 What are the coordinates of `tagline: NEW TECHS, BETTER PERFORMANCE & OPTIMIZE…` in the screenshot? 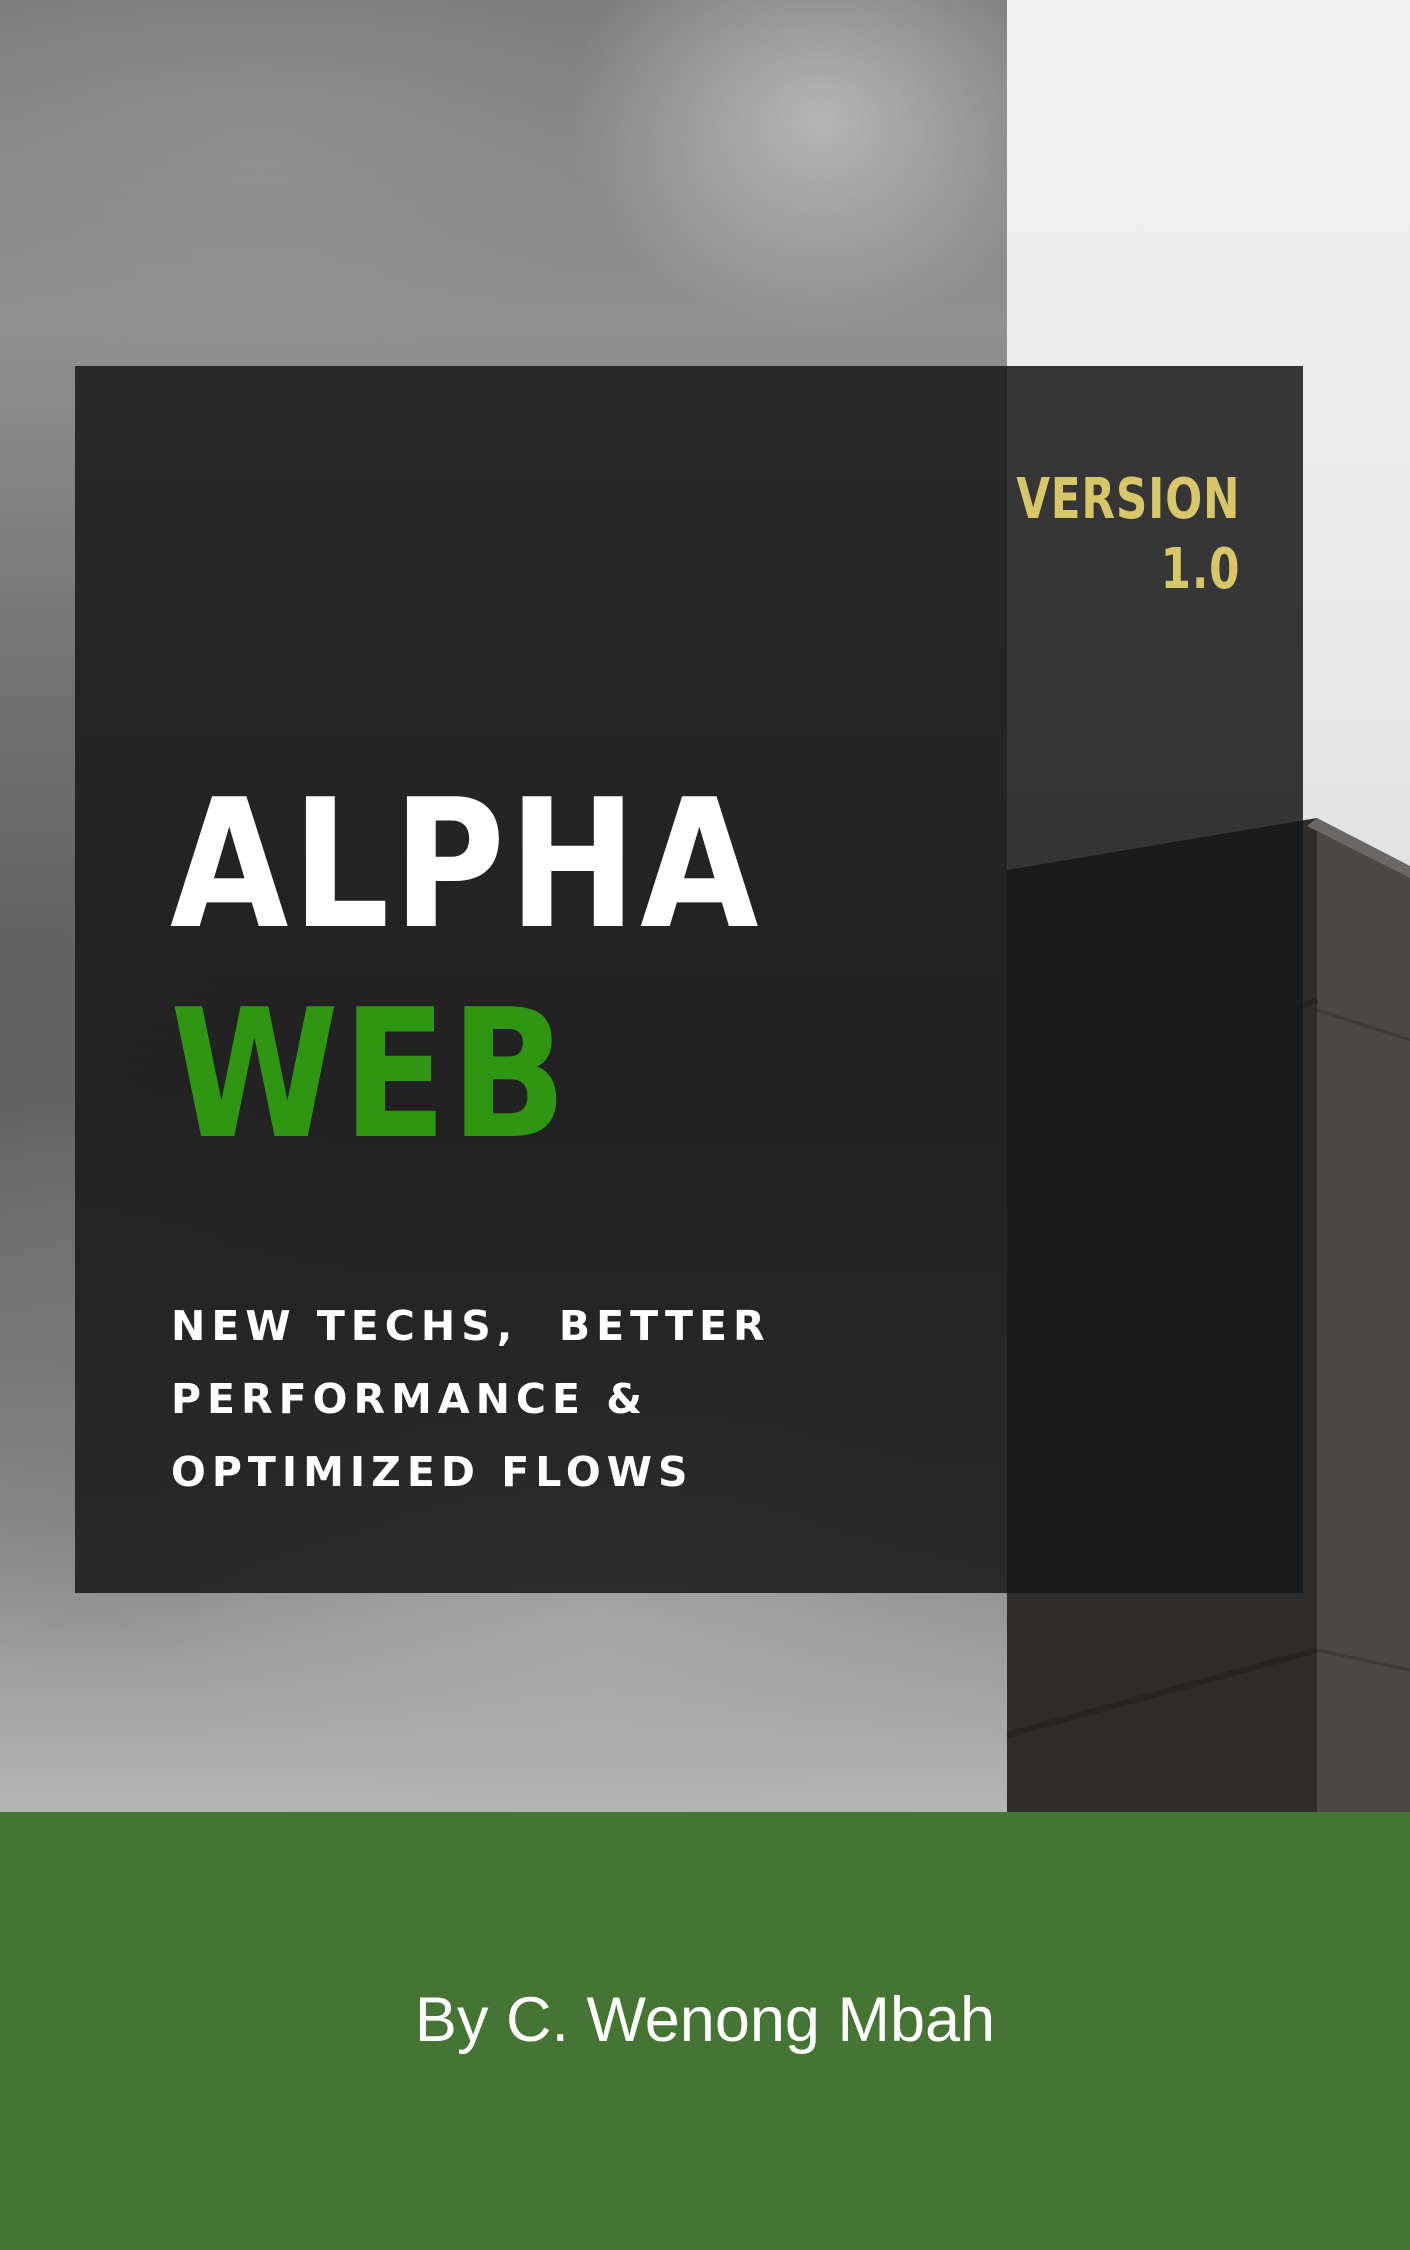 It's located at (531, 1399).